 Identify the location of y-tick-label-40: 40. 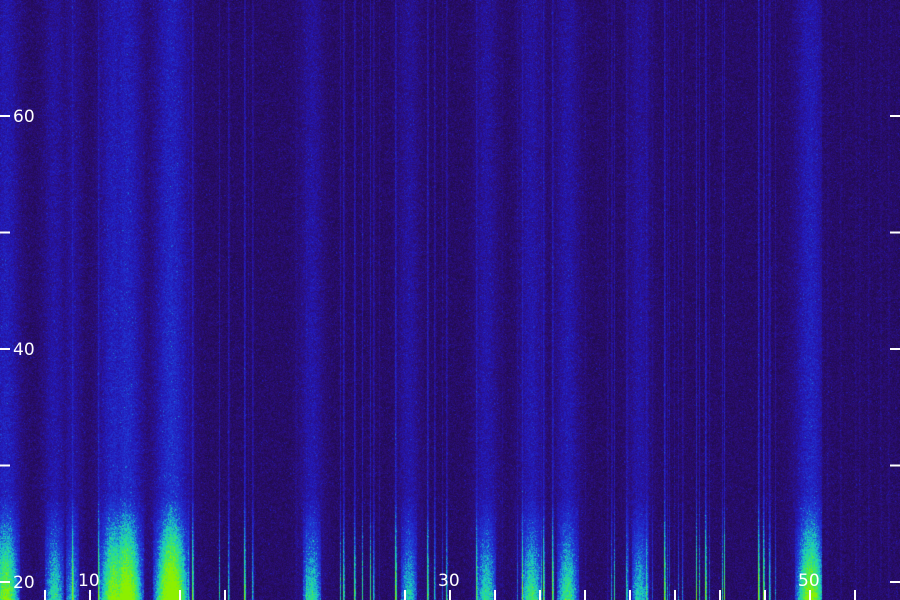
(24, 350).